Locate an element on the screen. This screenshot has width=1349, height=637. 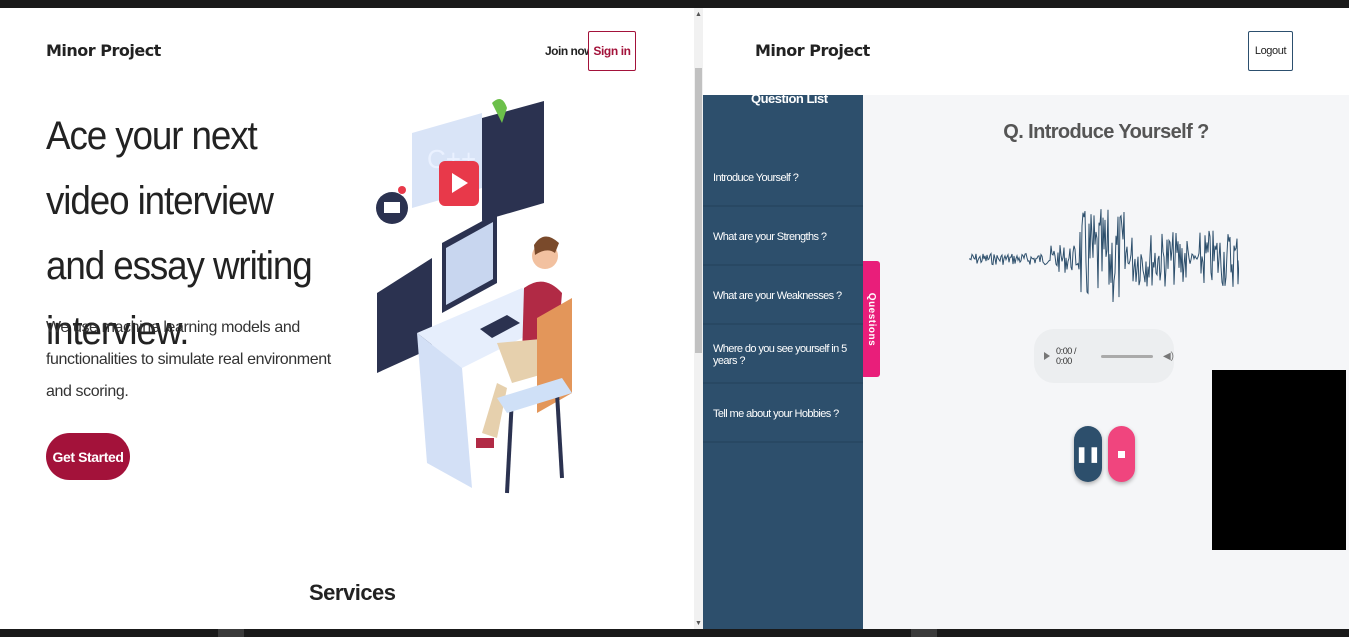
question-item-intro: Introduce Yourself ? is located at coordinates (783, 178).